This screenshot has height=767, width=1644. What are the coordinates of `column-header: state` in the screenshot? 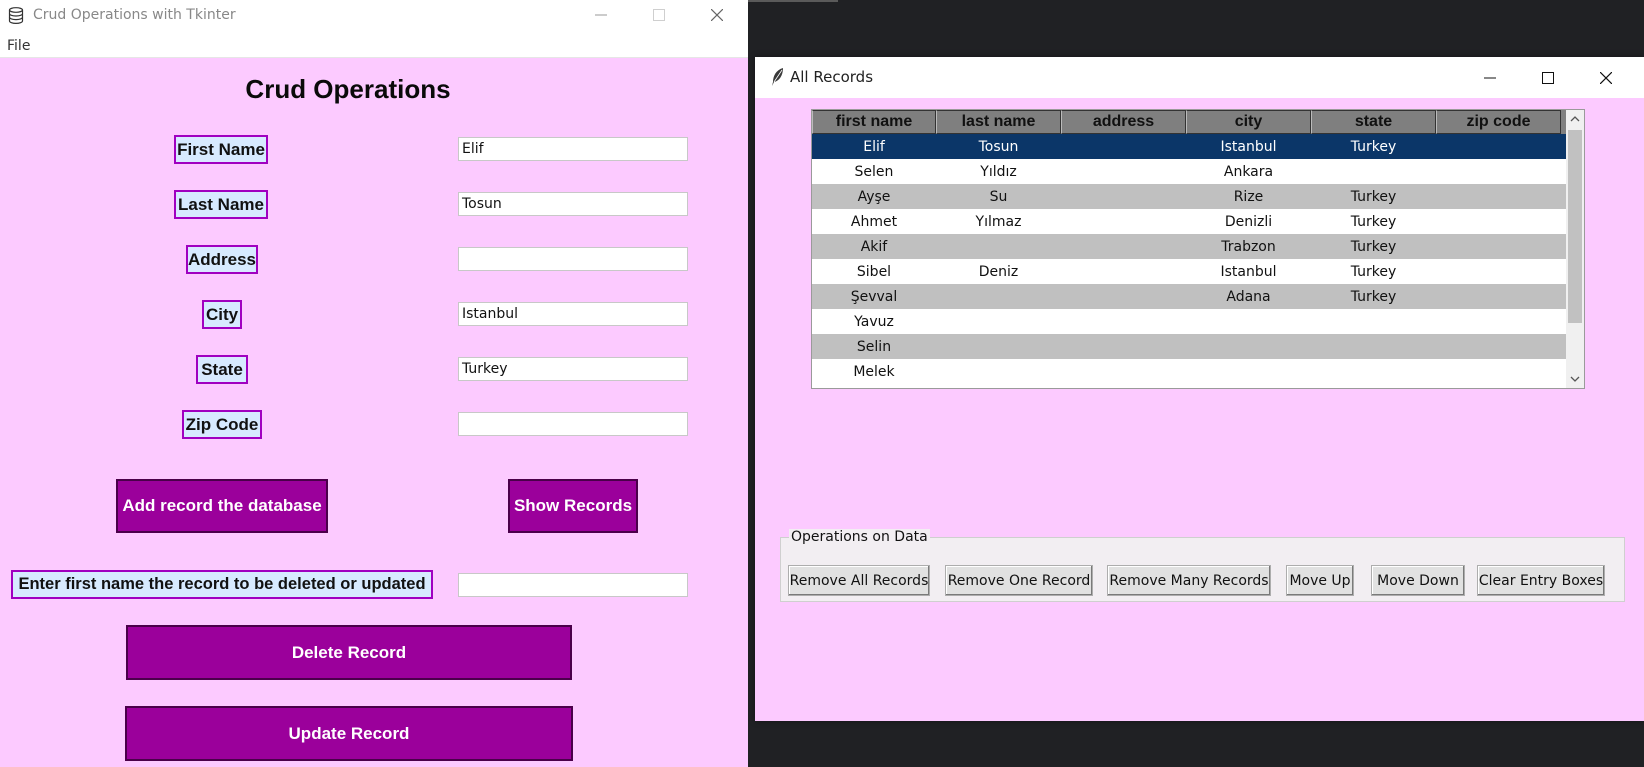 It's located at (1373, 122).